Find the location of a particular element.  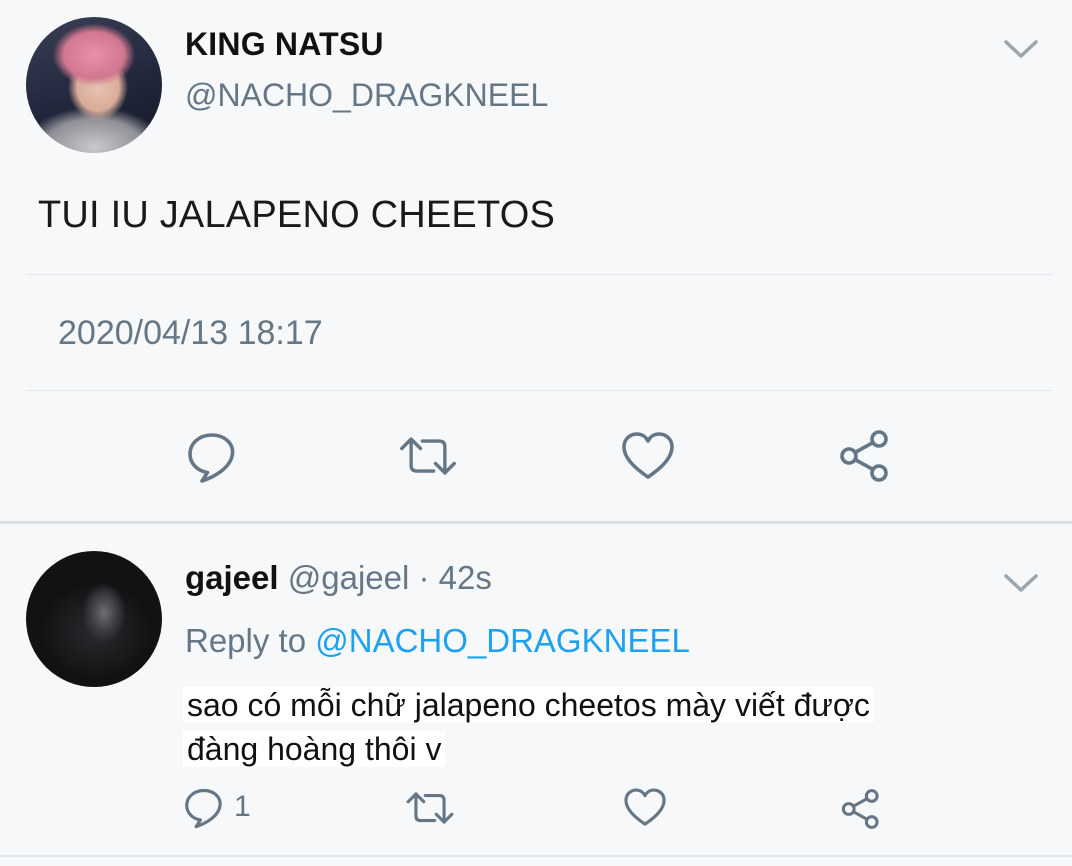

reply-display-name: gajeel is located at coordinates (232, 577).